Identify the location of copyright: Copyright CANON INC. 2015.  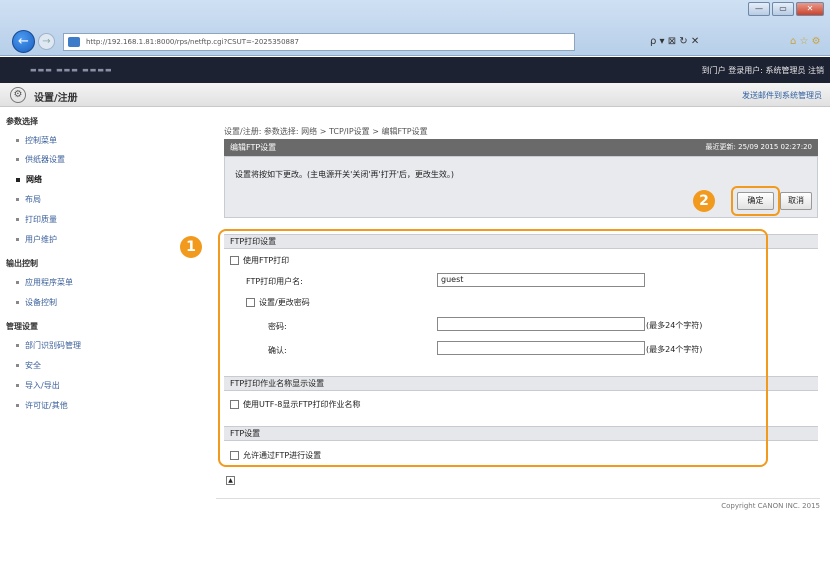
(770, 506).